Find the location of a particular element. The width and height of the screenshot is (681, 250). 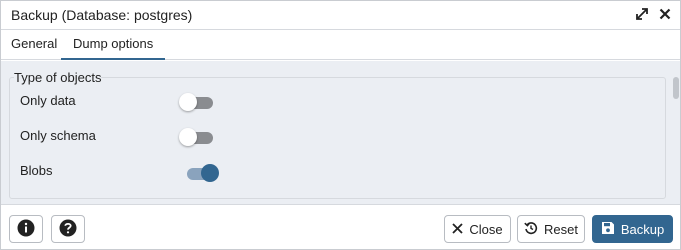

close-button: Close is located at coordinates (477, 229).